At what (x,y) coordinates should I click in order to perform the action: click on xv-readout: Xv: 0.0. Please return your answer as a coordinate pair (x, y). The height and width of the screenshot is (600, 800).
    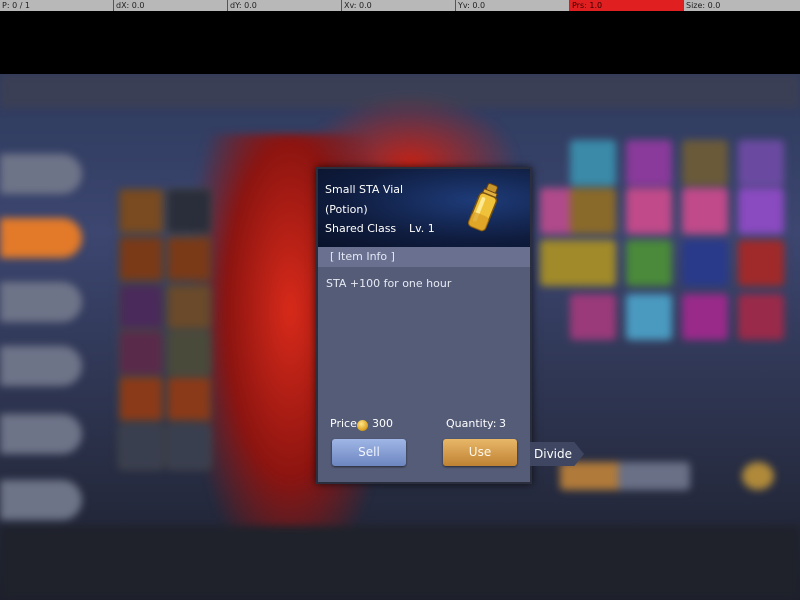
    Looking at the image, I should click on (399, 5).